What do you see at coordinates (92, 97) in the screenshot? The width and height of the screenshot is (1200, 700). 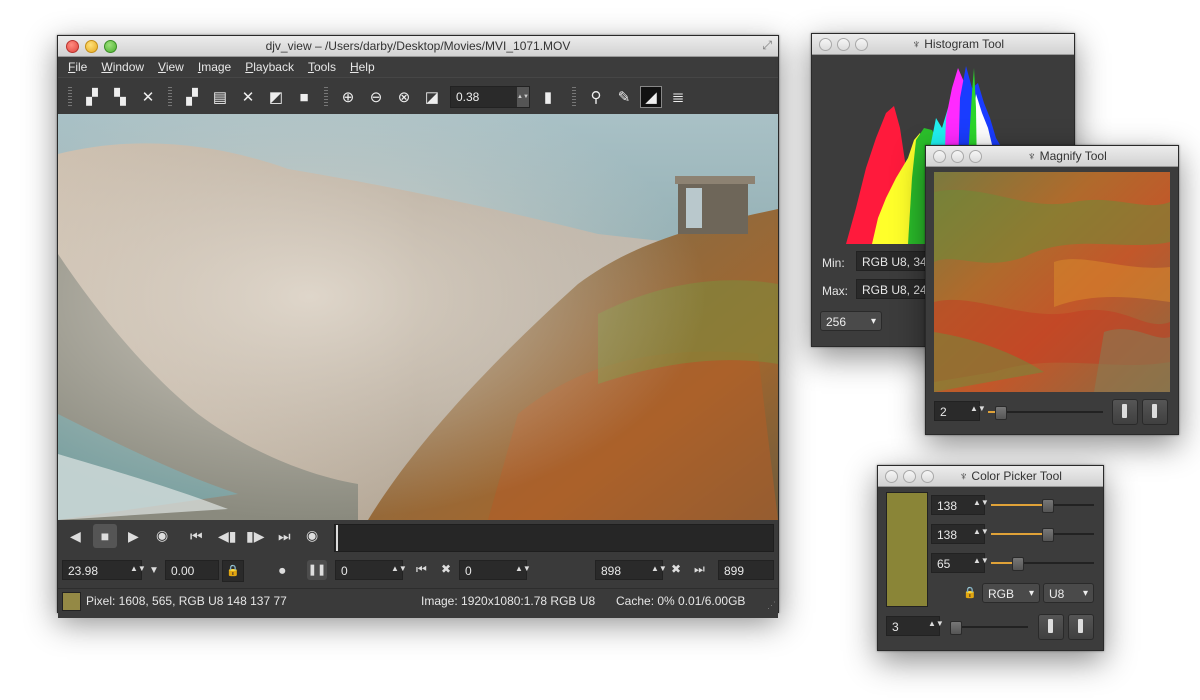 I see `new-window-icon: ▞` at bounding box center [92, 97].